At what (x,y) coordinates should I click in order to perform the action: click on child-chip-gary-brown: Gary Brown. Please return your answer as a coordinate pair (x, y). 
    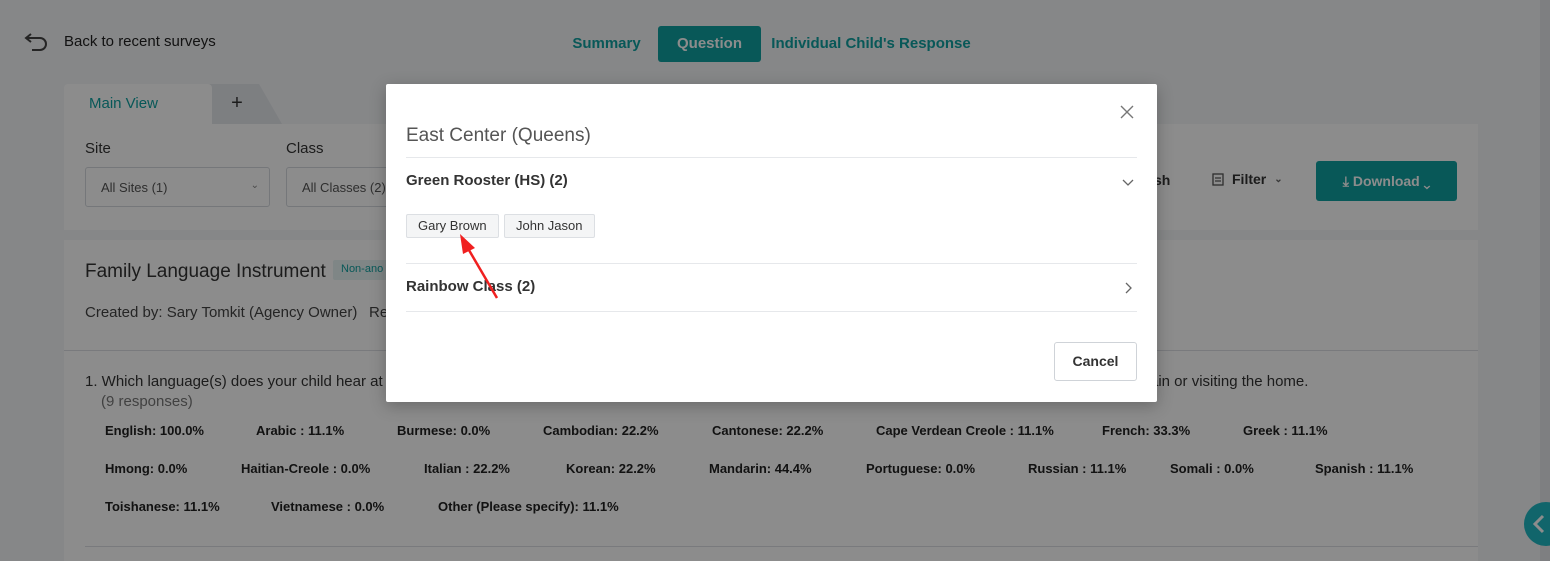
    Looking at the image, I should click on (452, 226).